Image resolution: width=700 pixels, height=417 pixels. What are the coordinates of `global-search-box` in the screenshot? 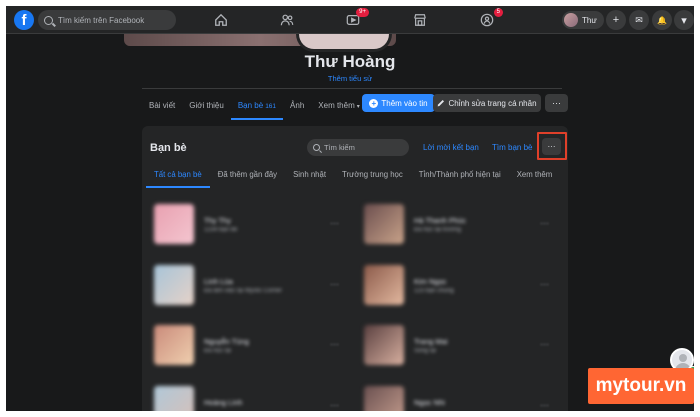 It's located at (107, 20).